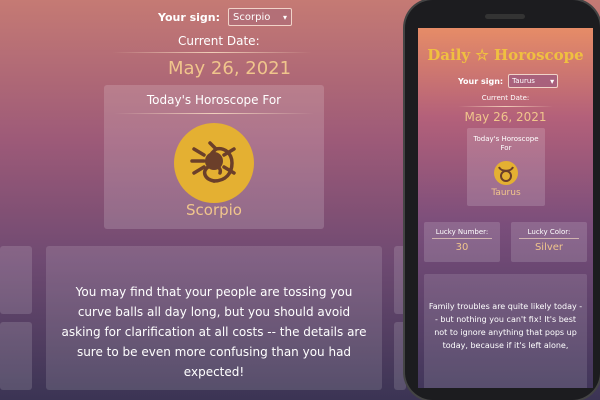  What do you see at coordinates (506, 173) in the screenshot?
I see `taurus-icon` at bounding box center [506, 173].